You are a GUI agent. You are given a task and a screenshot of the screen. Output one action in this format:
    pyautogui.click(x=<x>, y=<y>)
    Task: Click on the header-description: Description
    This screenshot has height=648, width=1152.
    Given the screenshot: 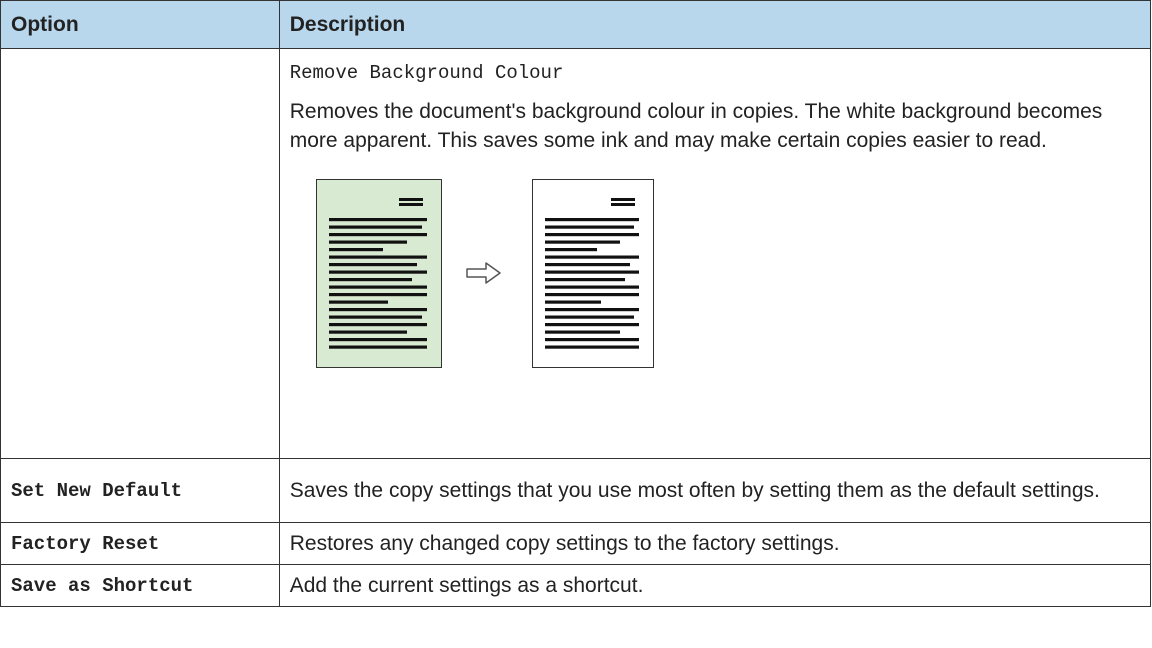 What is the action you would take?
    pyautogui.click(x=715, y=24)
    